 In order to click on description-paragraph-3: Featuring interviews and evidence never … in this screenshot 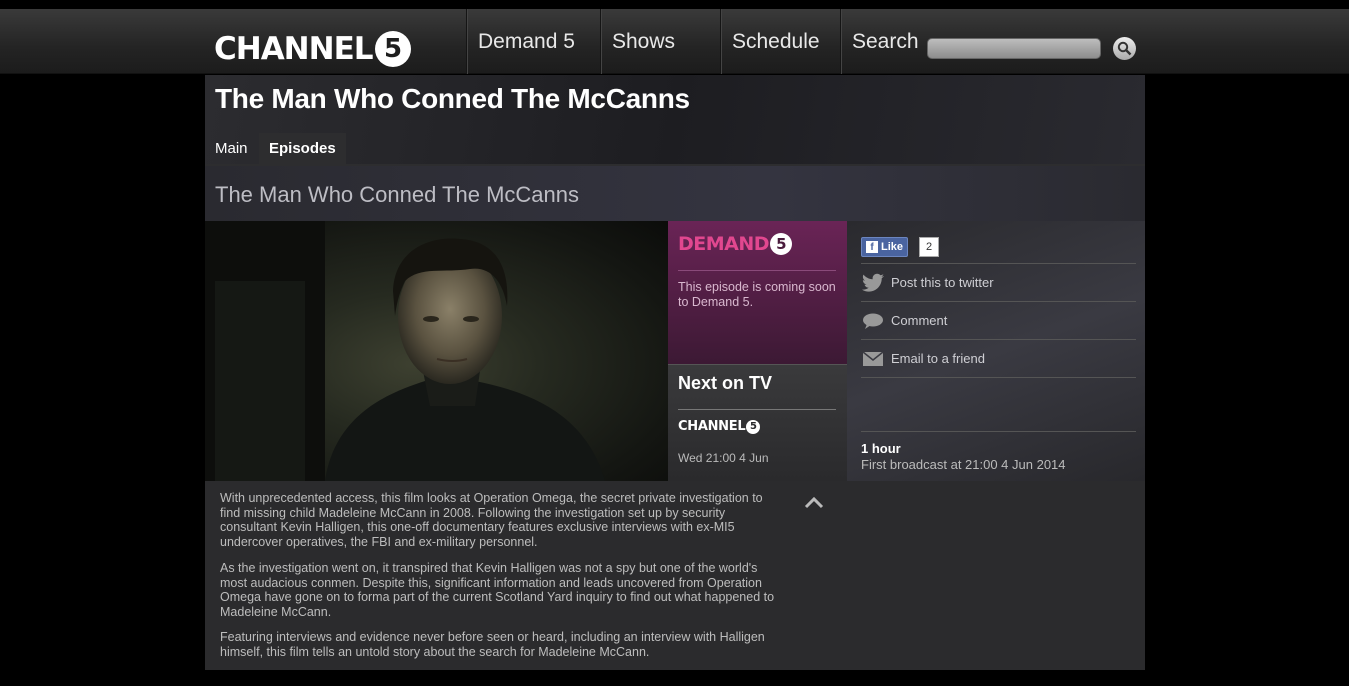, I will do `click(492, 644)`.